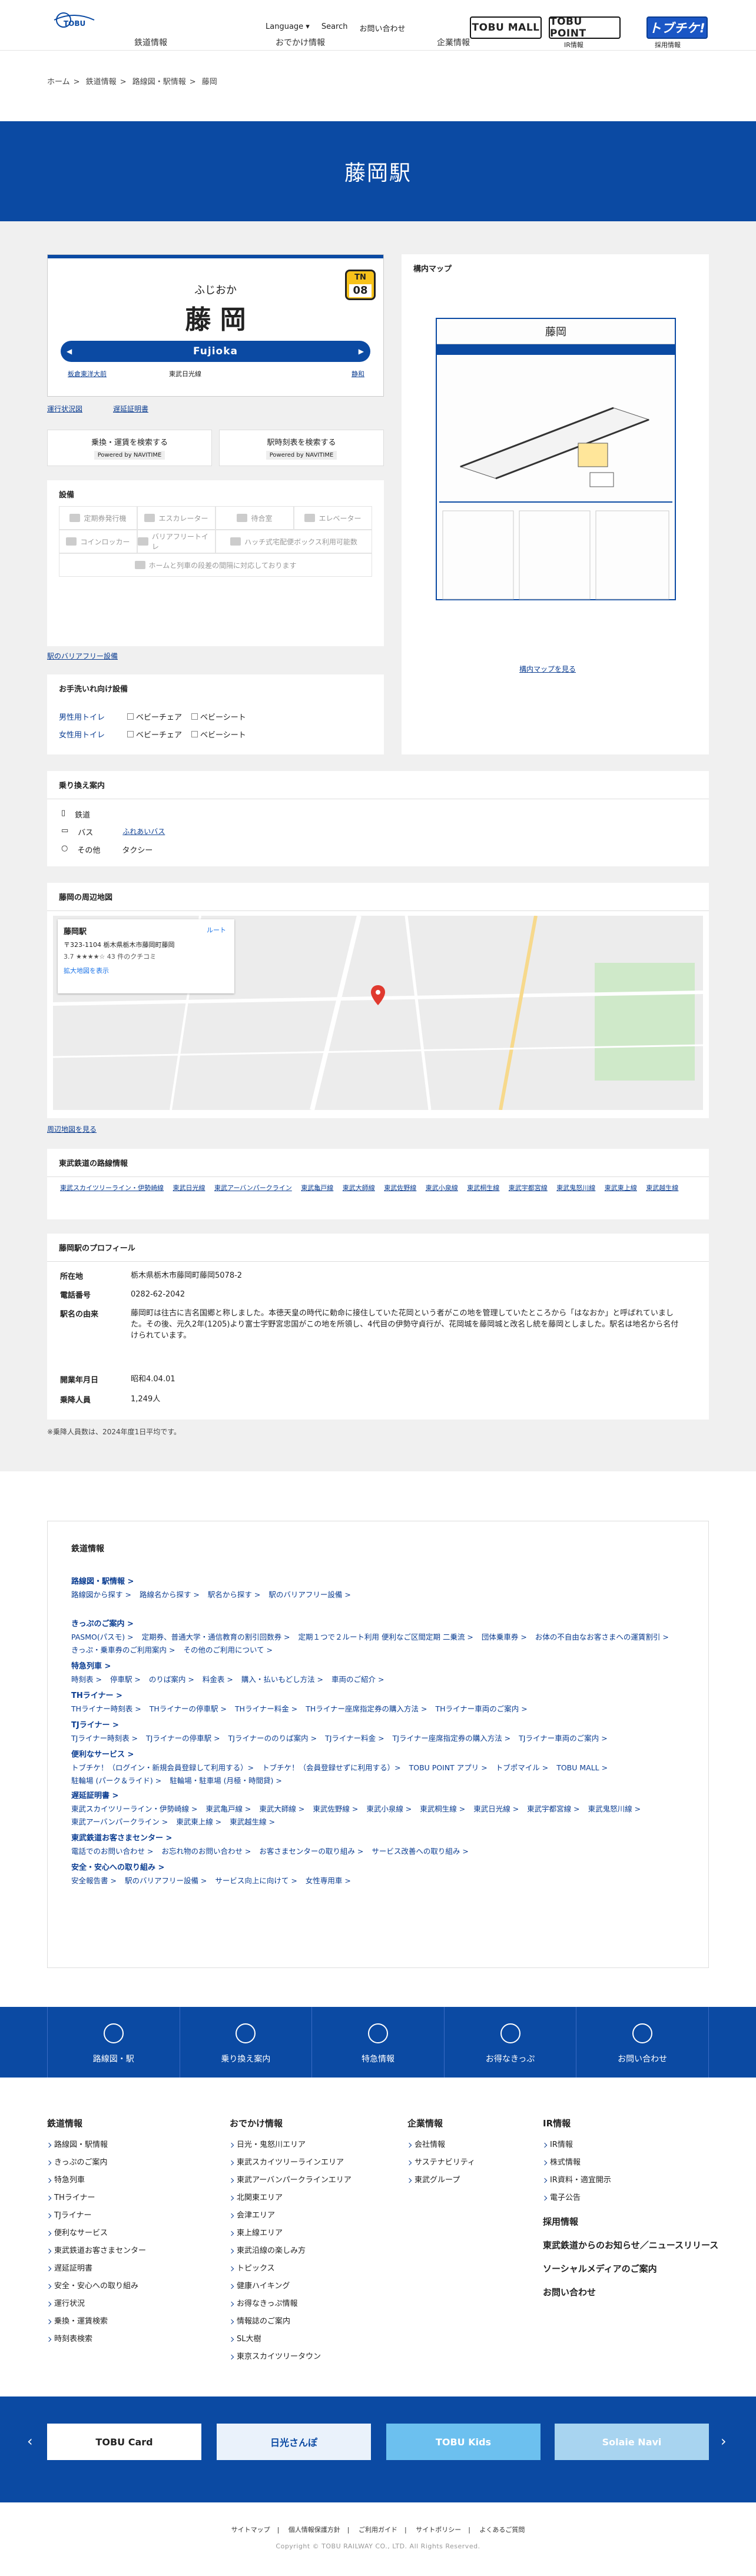  I want to click on railway-info-group-title: 特急列車 >, so click(383, 1666).